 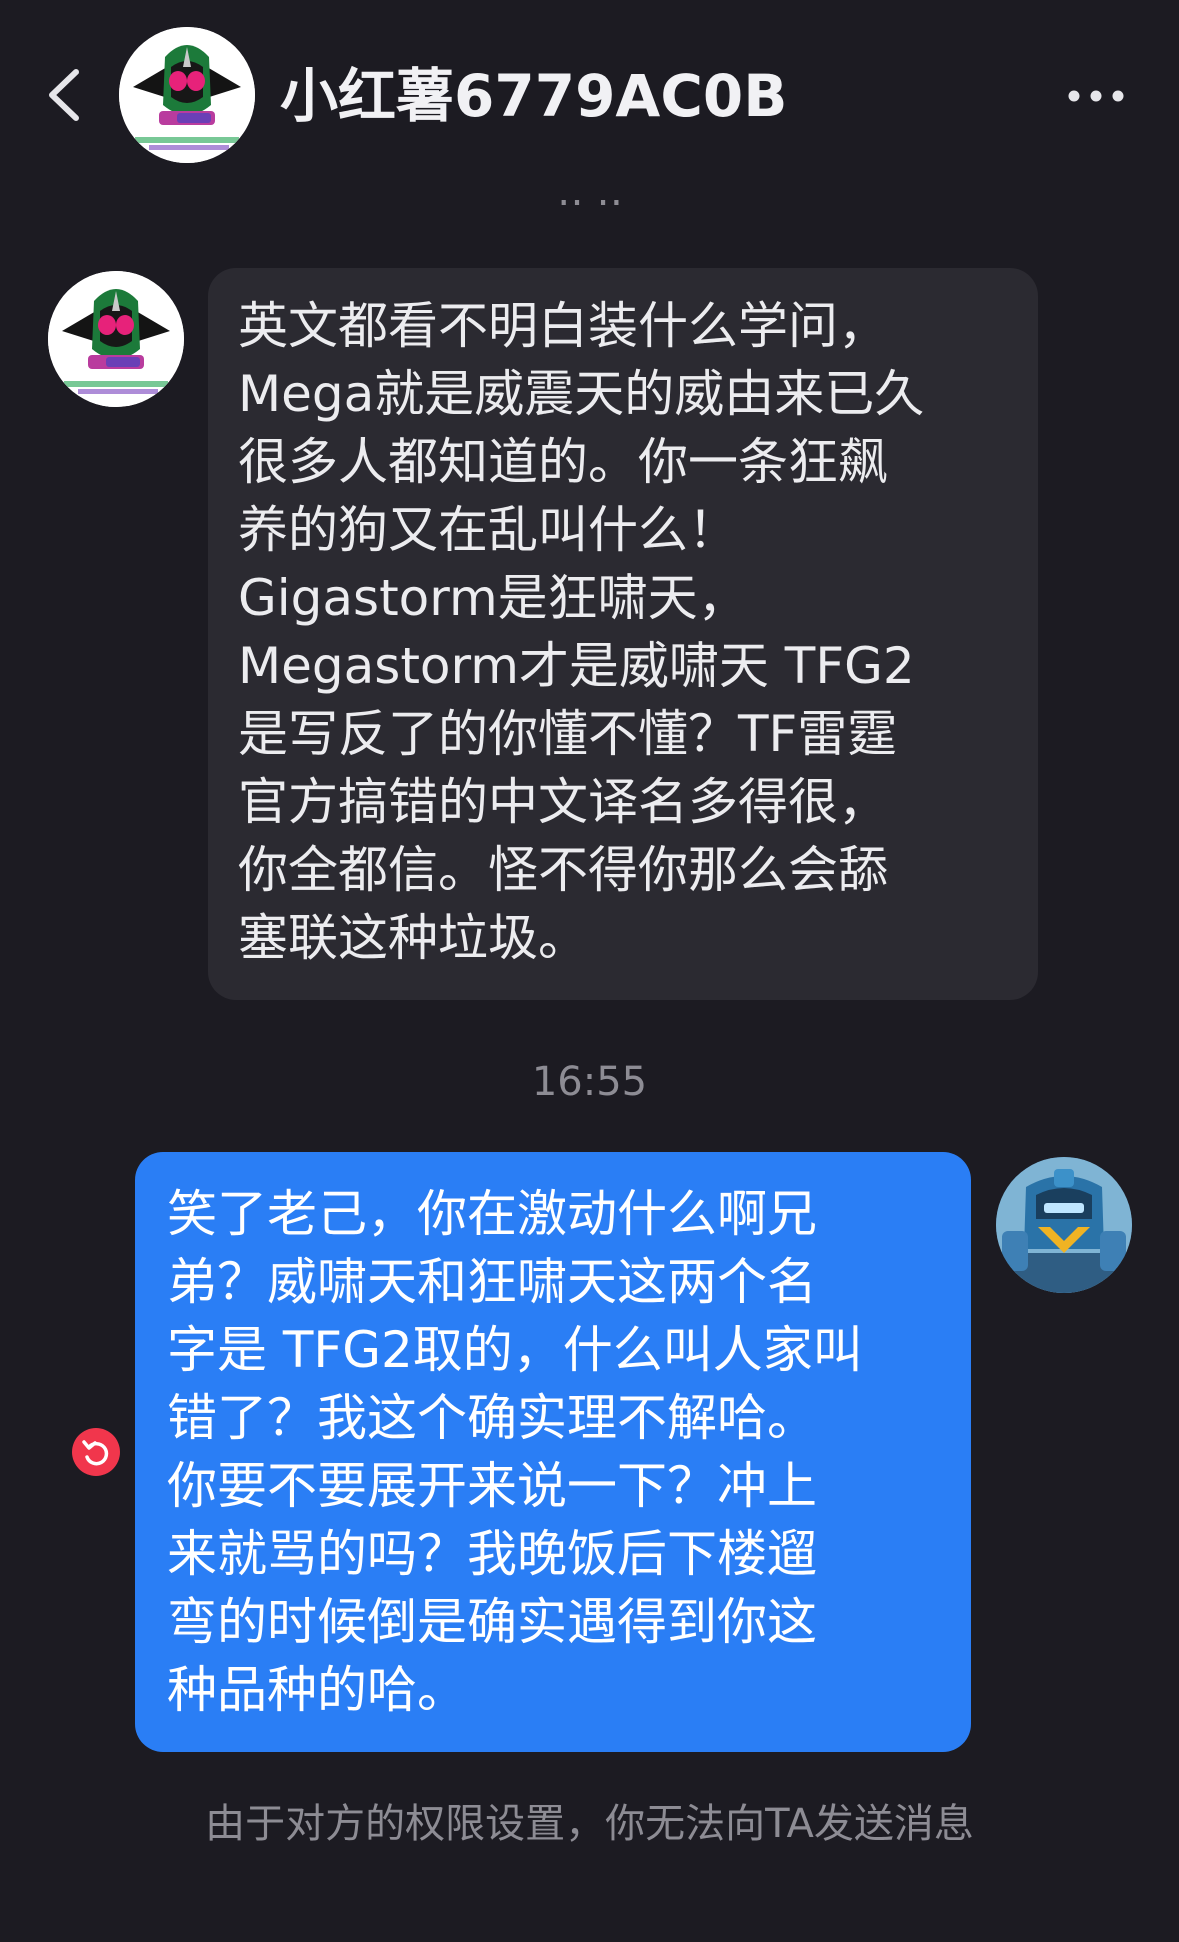 I want to click on permission-notice: 由于对方的权限设置，你无法向TA发送消息, so click(x=589, y=1824).